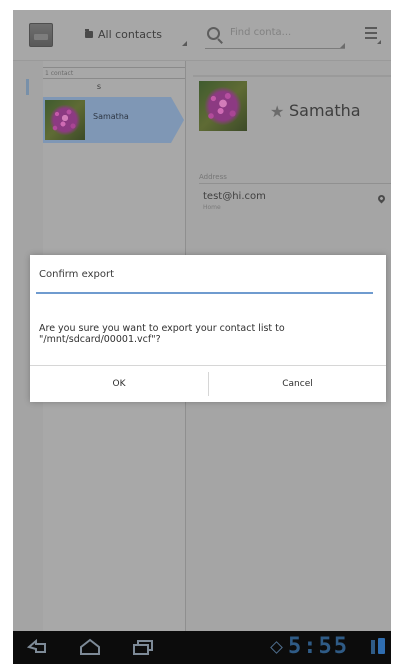 The image size is (395, 664). Describe the element at coordinates (204, 293) in the screenshot. I see `dialog-title-divider` at that location.